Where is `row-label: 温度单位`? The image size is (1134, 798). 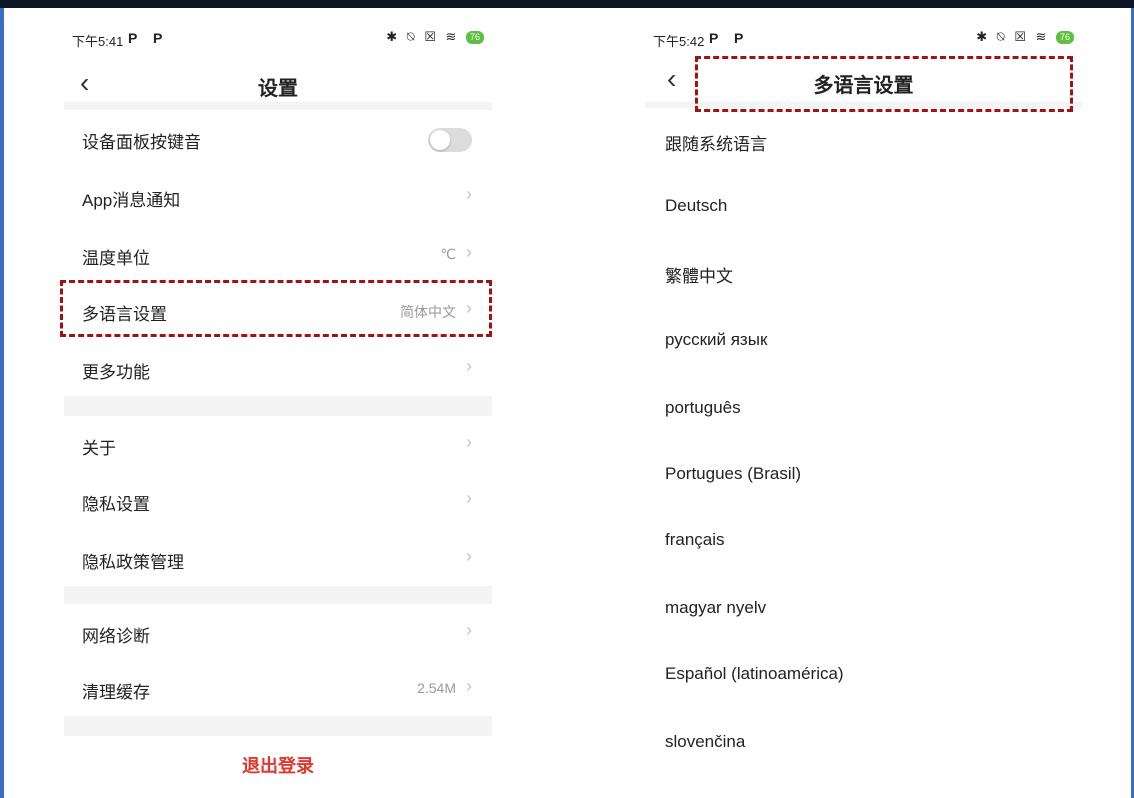 row-label: 温度单位 is located at coordinates (116, 258).